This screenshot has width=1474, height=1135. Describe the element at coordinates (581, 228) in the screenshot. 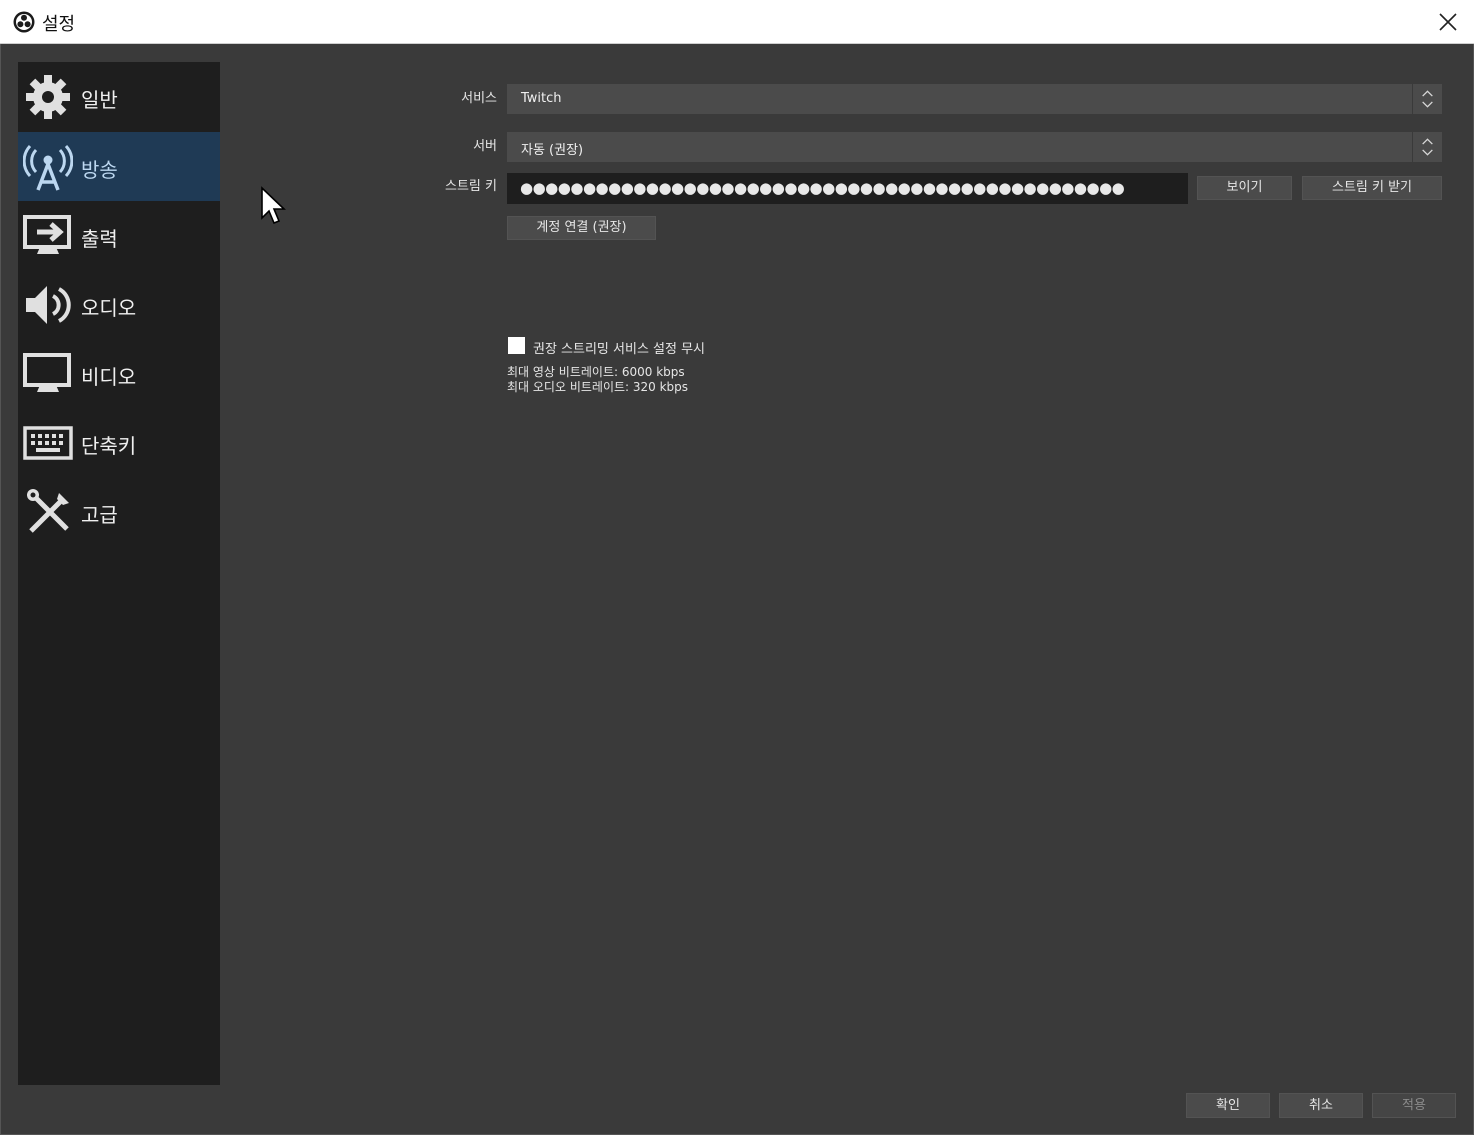

I see `connect-account-button: 계정 연결 (권장)` at that location.